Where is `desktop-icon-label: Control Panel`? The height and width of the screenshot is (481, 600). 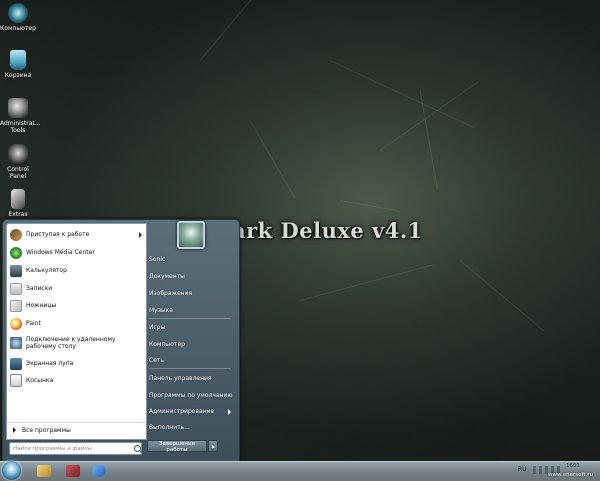 desktop-icon-label: Control Panel is located at coordinates (18, 173).